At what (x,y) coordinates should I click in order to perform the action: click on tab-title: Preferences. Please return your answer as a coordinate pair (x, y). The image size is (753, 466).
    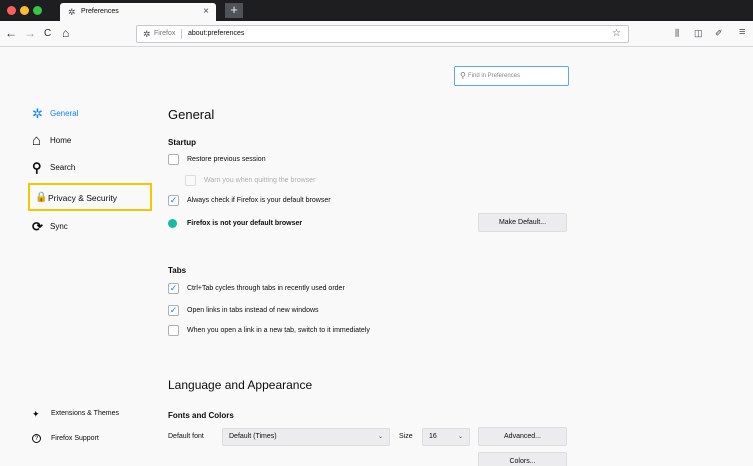
    Looking at the image, I should click on (100, 11).